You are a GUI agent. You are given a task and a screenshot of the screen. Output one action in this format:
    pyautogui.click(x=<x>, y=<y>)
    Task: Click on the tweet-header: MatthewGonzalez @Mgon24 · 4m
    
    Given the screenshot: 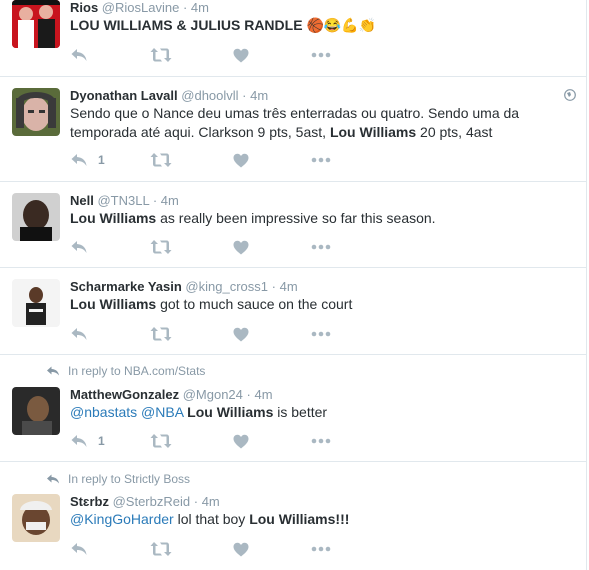 What is the action you would take?
    pyautogui.click(x=171, y=395)
    